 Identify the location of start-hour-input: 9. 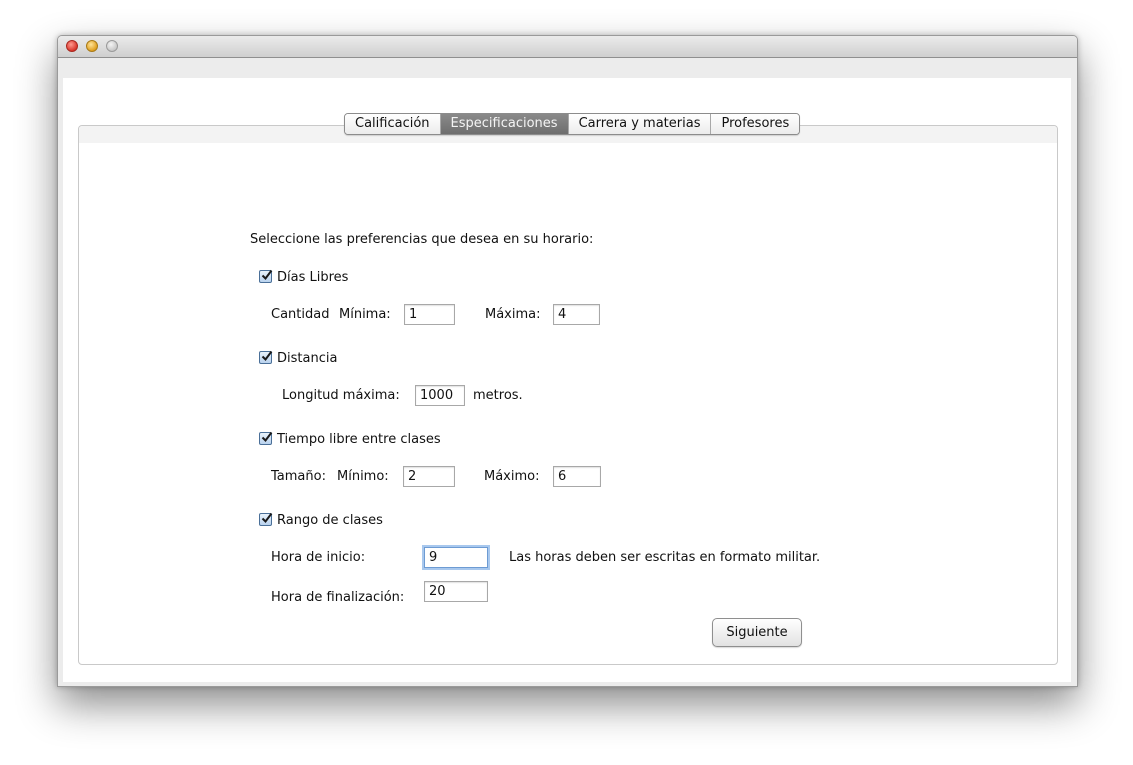
(456, 557).